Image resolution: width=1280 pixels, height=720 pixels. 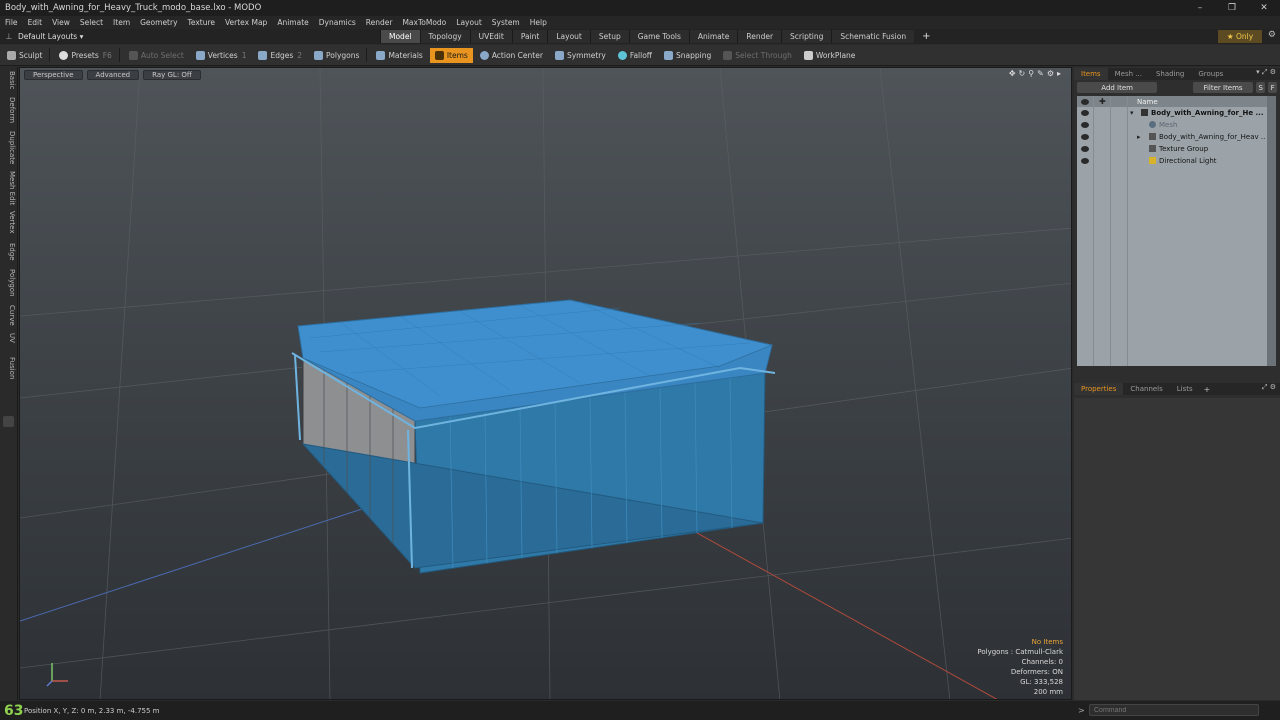 I want to click on panel-controls-icon: ⤢ ⚙, so click(x=1269, y=387).